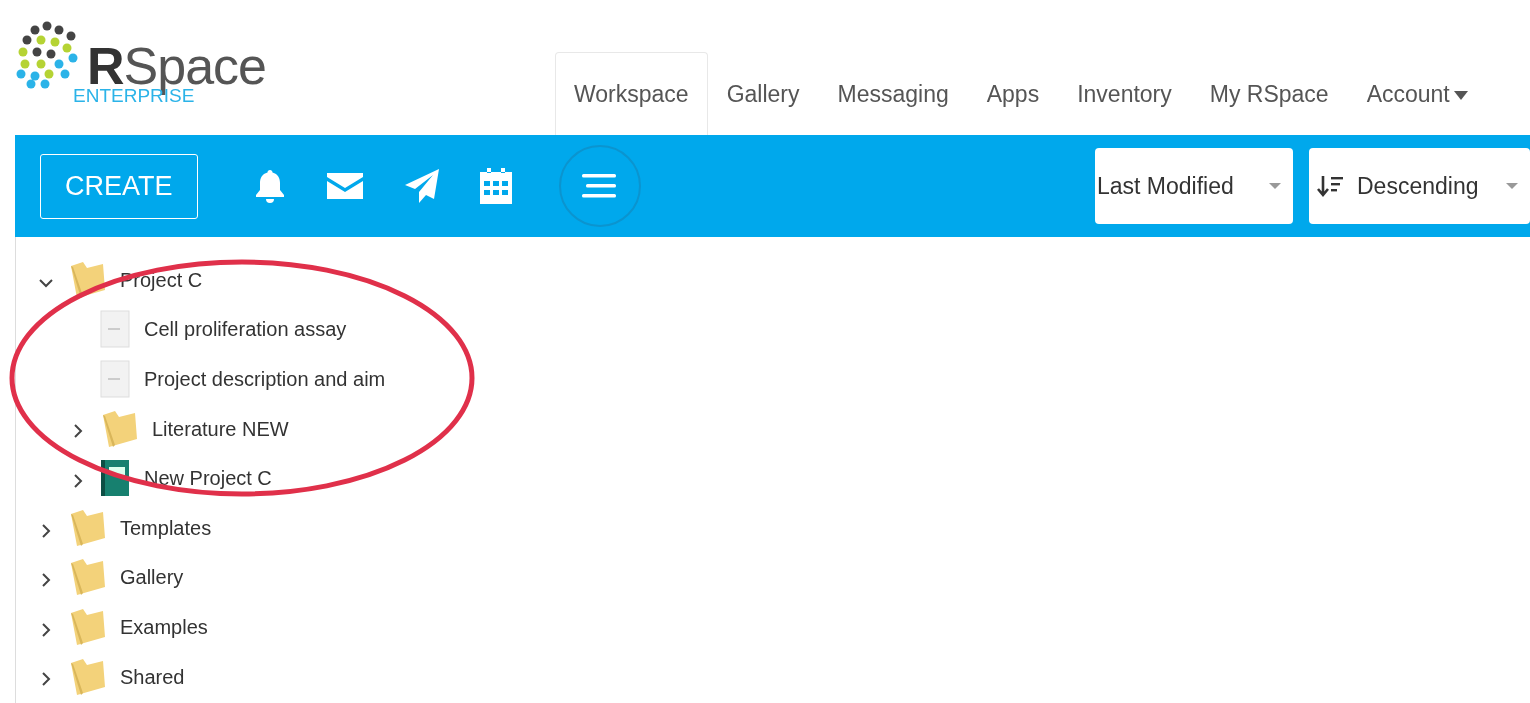 The height and width of the screenshot is (703, 1530). Describe the element at coordinates (1013, 93) in the screenshot. I see `nav-tab: Apps` at that location.